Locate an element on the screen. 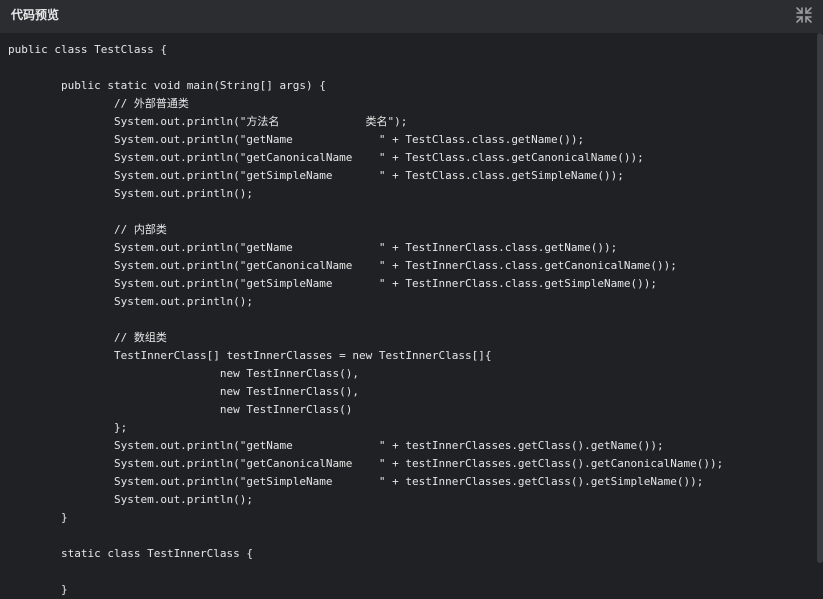 Image resolution: width=823 pixels, height=599 pixels. vertical-scrollbar is located at coordinates (820, 316).